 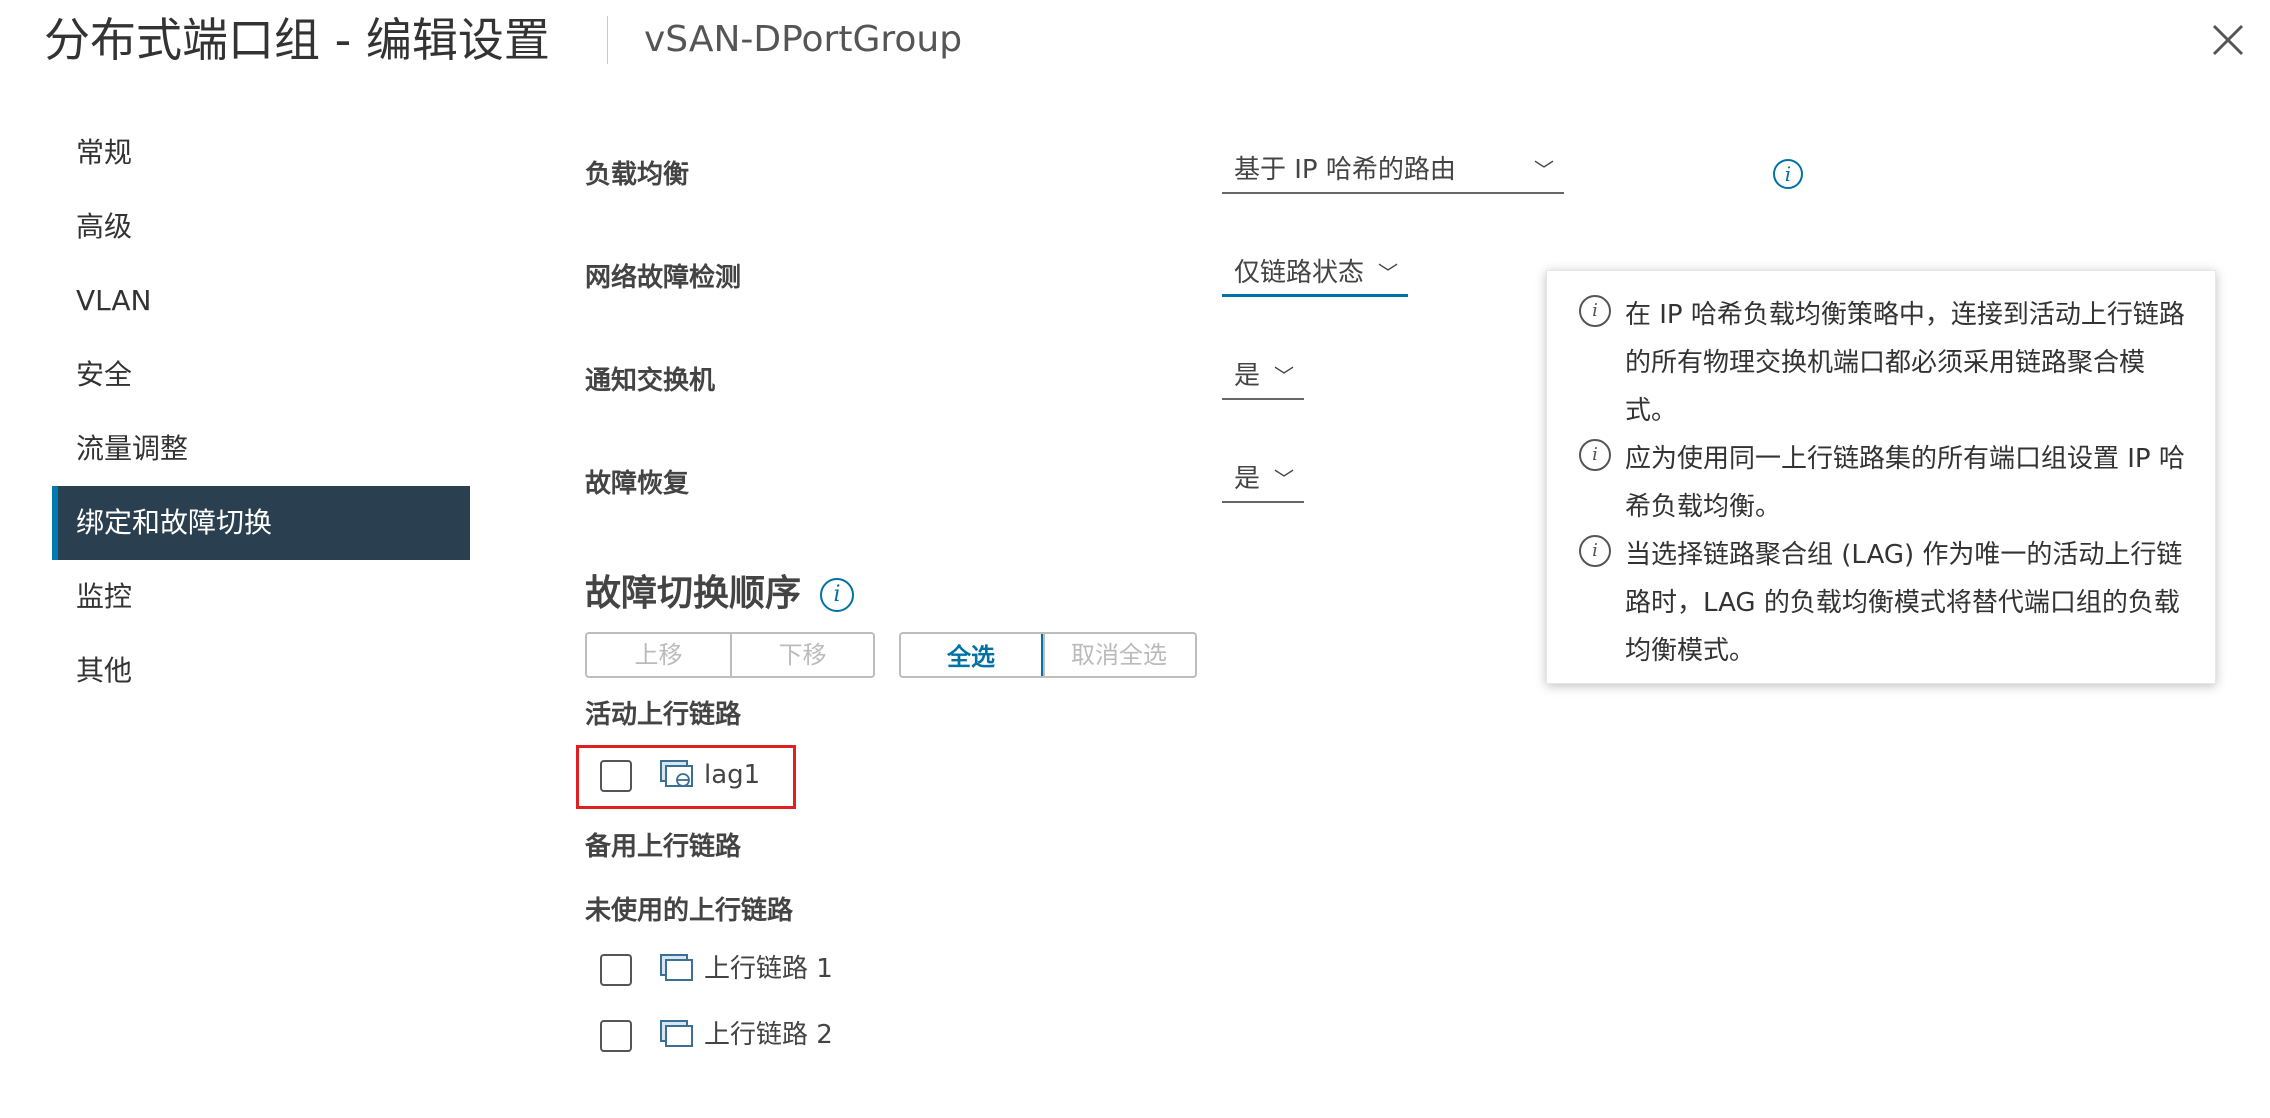 What do you see at coordinates (1263, 378) in the screenshot?
I see `notify-switches-select: 是 ﹀` at bounding box center [1263, 378].